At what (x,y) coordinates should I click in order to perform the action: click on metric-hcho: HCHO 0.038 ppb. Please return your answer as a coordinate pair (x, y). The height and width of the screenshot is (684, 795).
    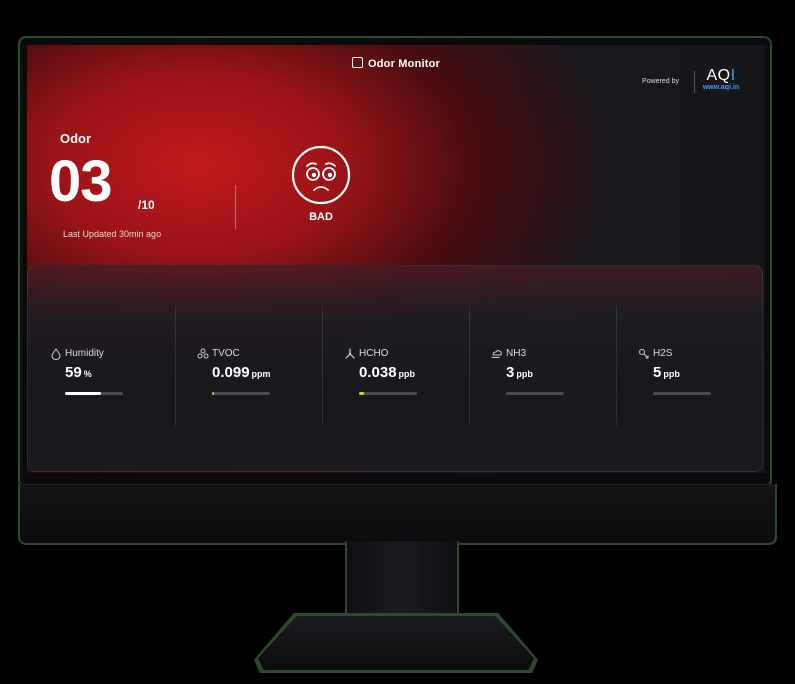
    Looking at the image, I should click on (393, 368).